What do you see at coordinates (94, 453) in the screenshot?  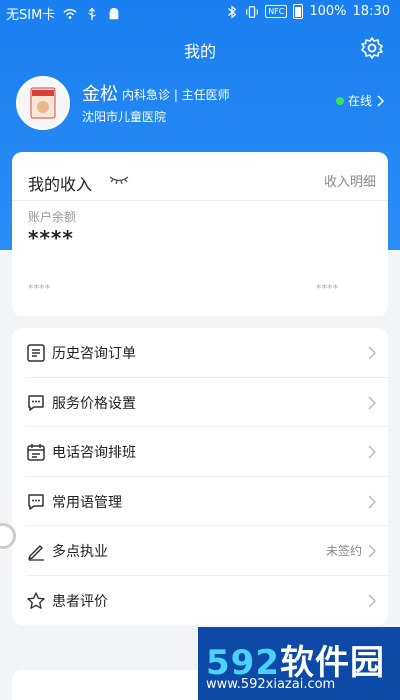 I see `menu-item-label: 电话咨询排班` at bounding box center [94, 453].